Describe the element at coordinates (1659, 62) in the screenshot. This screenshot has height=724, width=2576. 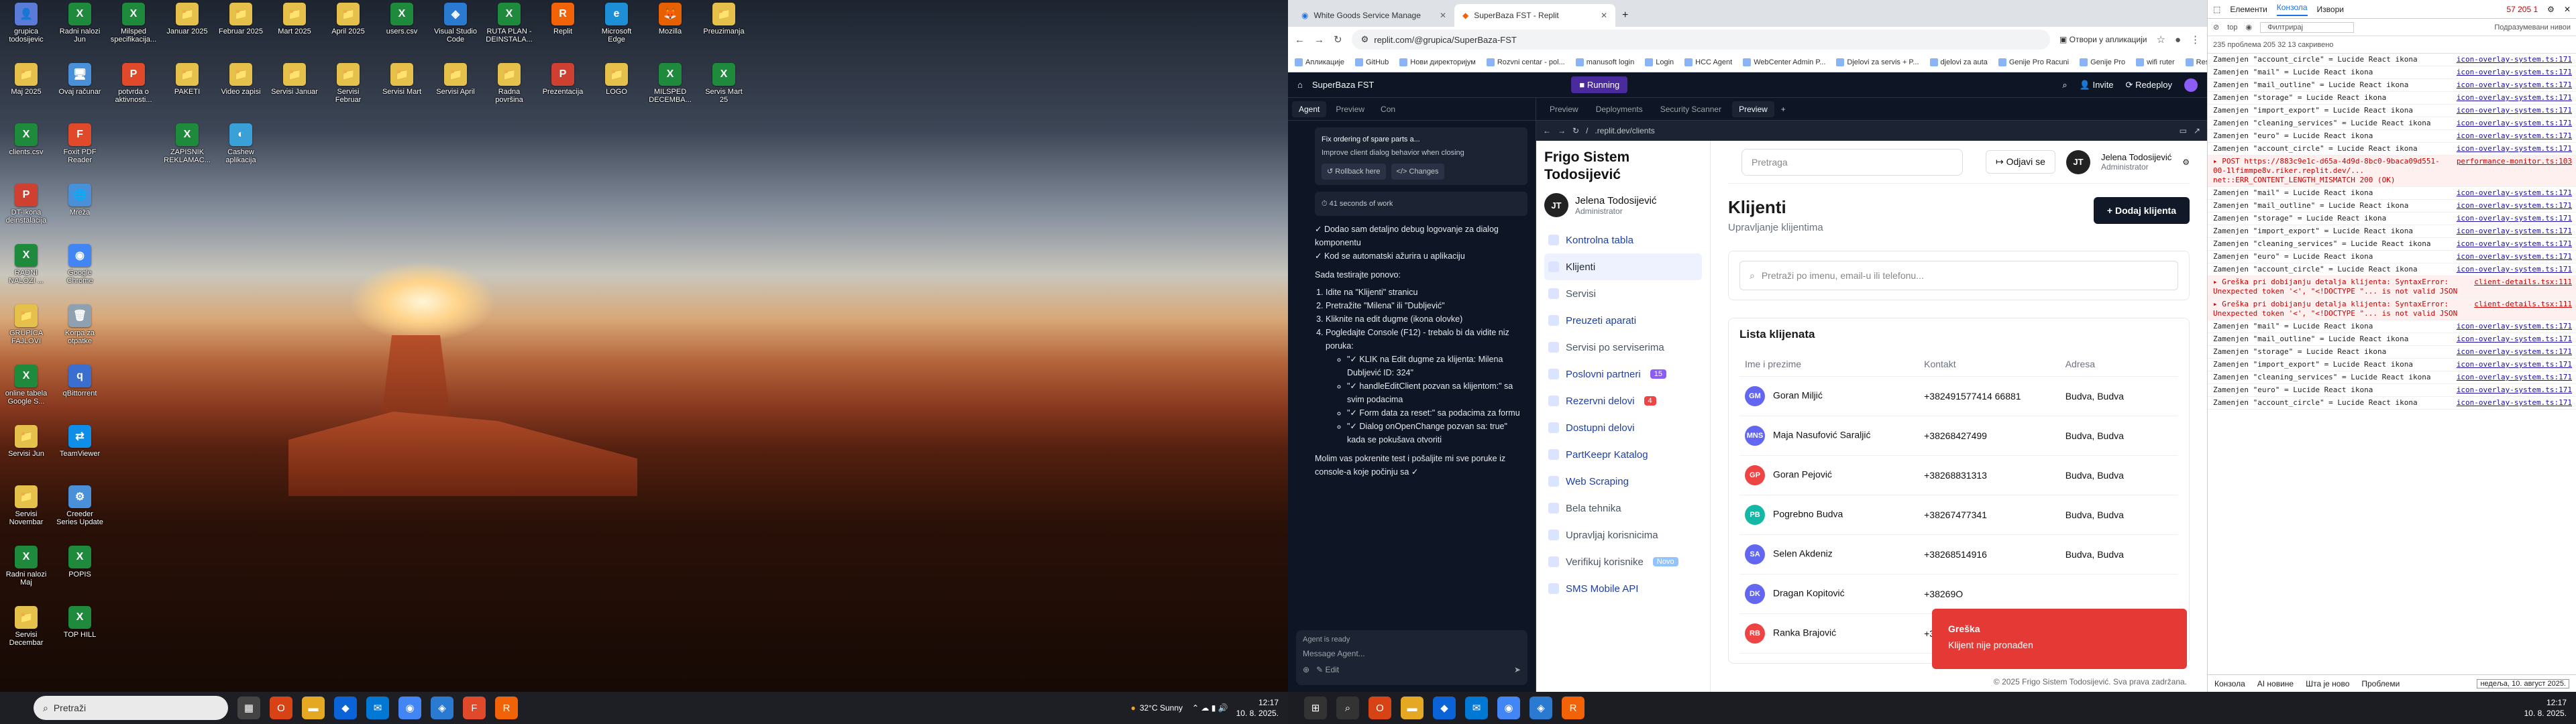
I see `bookmark-item: Login` at that location.